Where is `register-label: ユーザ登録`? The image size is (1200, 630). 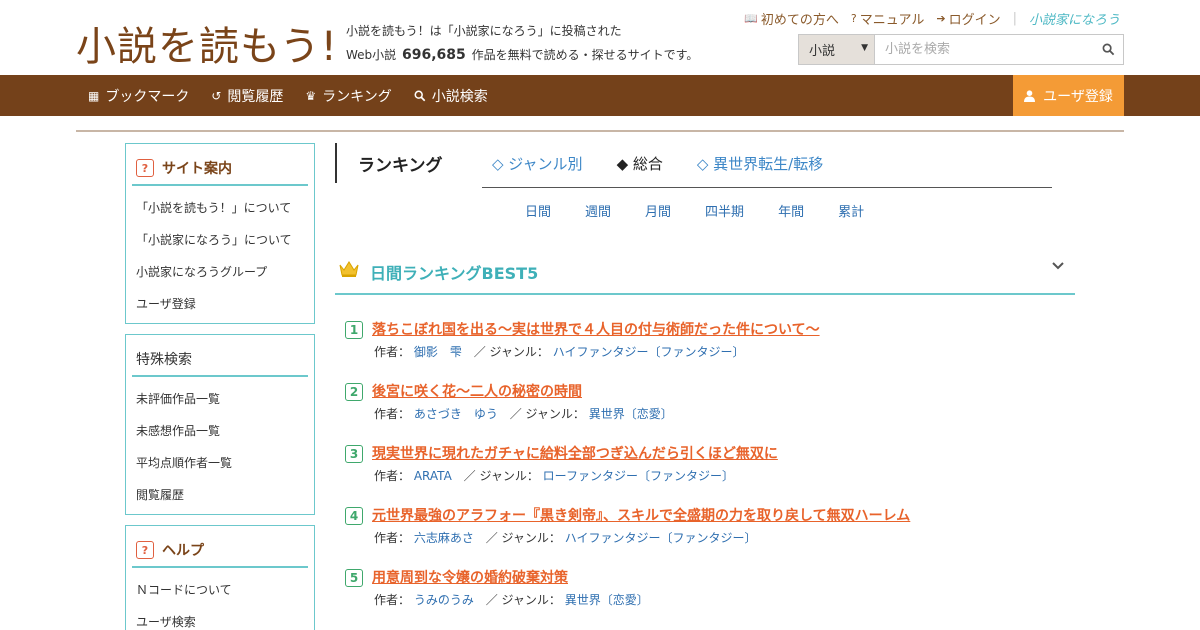 register-label: ユーザ登録 is located at coordinates (1078, 96).